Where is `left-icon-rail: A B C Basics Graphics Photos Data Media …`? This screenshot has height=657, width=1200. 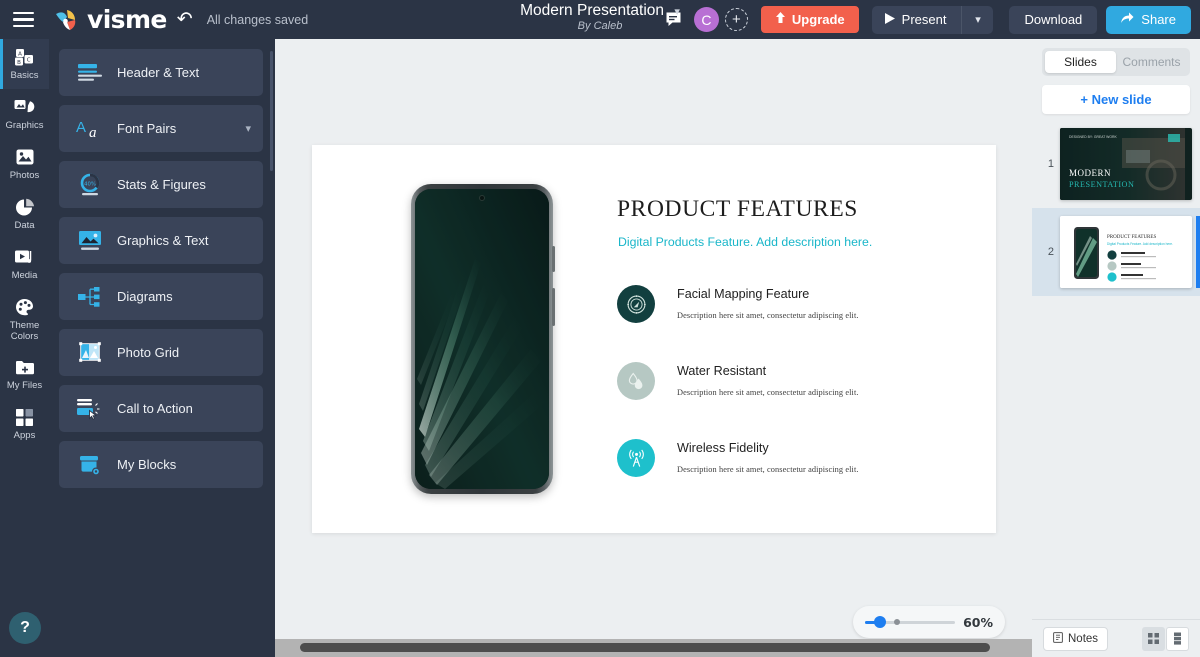
left-icon-rail: A B C Basics Graphics Photos Data Media … is located at coordinates (24, 348).